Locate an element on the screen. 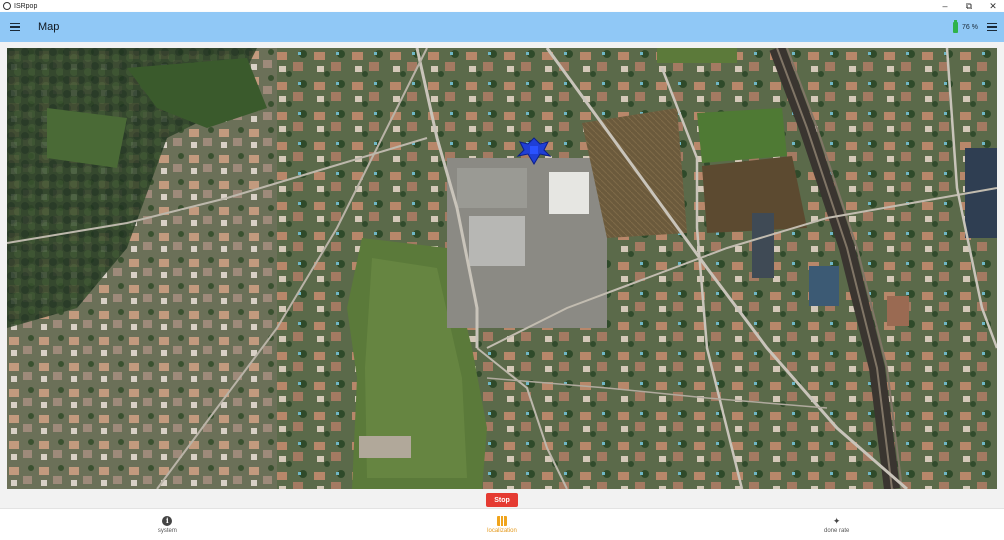 This screenshot has width=1004, height=540. drone-icon: ✦ is located at coordinates (836, 520).